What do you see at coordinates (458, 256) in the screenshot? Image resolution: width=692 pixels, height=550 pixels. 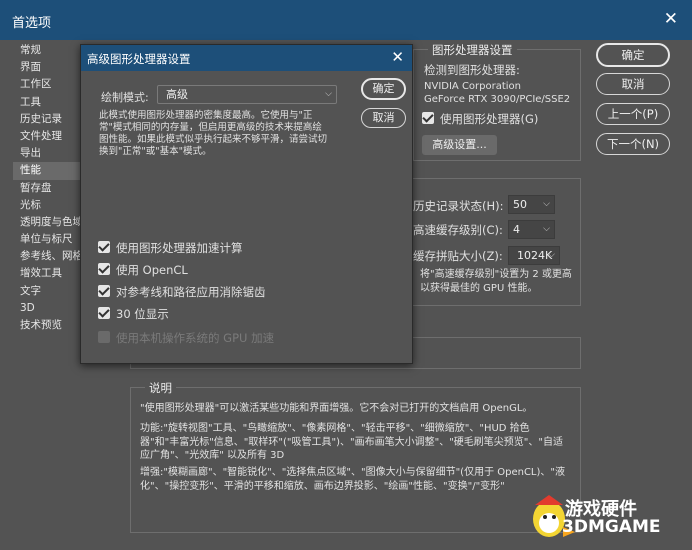 I see `cache-tile-size-label: 缓存拼贴大小(Z):` at bounding box center [458, 256].